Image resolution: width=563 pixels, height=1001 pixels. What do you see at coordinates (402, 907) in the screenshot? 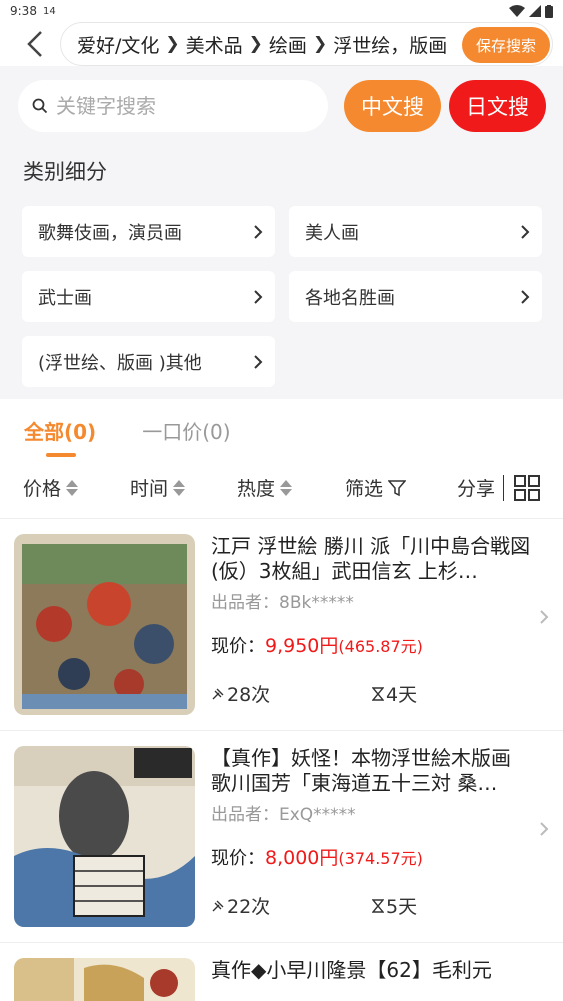
I see `time-left: 5天` at bounding box center [402, 907].